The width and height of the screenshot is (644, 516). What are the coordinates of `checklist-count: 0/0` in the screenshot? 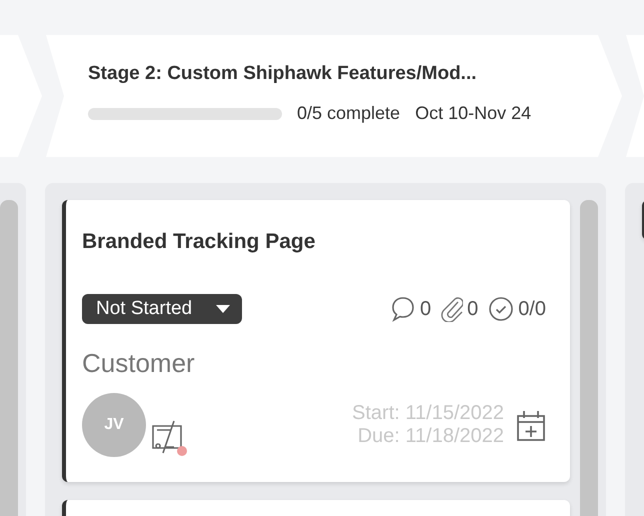 It's located at (532, 309).